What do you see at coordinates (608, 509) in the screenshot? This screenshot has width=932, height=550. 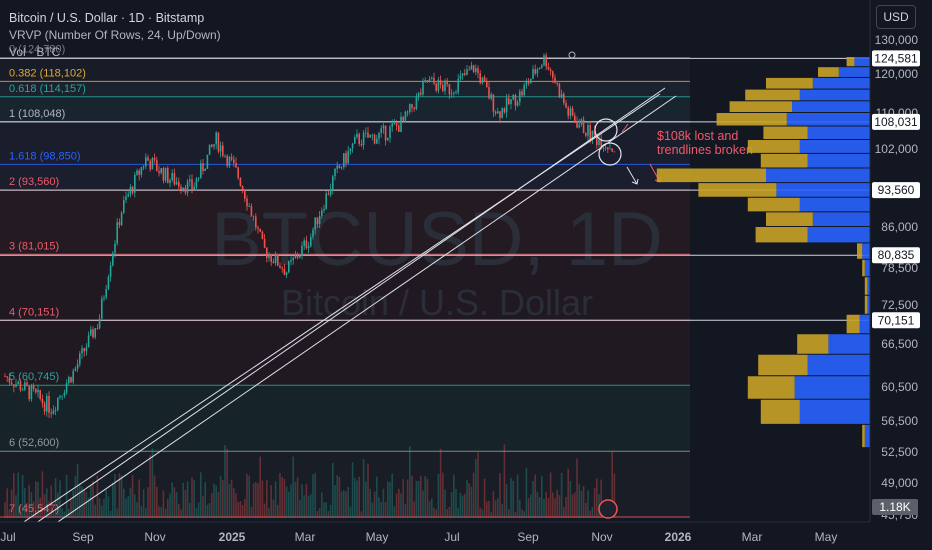 I see `event-marker-icon` at bounding box center [608, 509].